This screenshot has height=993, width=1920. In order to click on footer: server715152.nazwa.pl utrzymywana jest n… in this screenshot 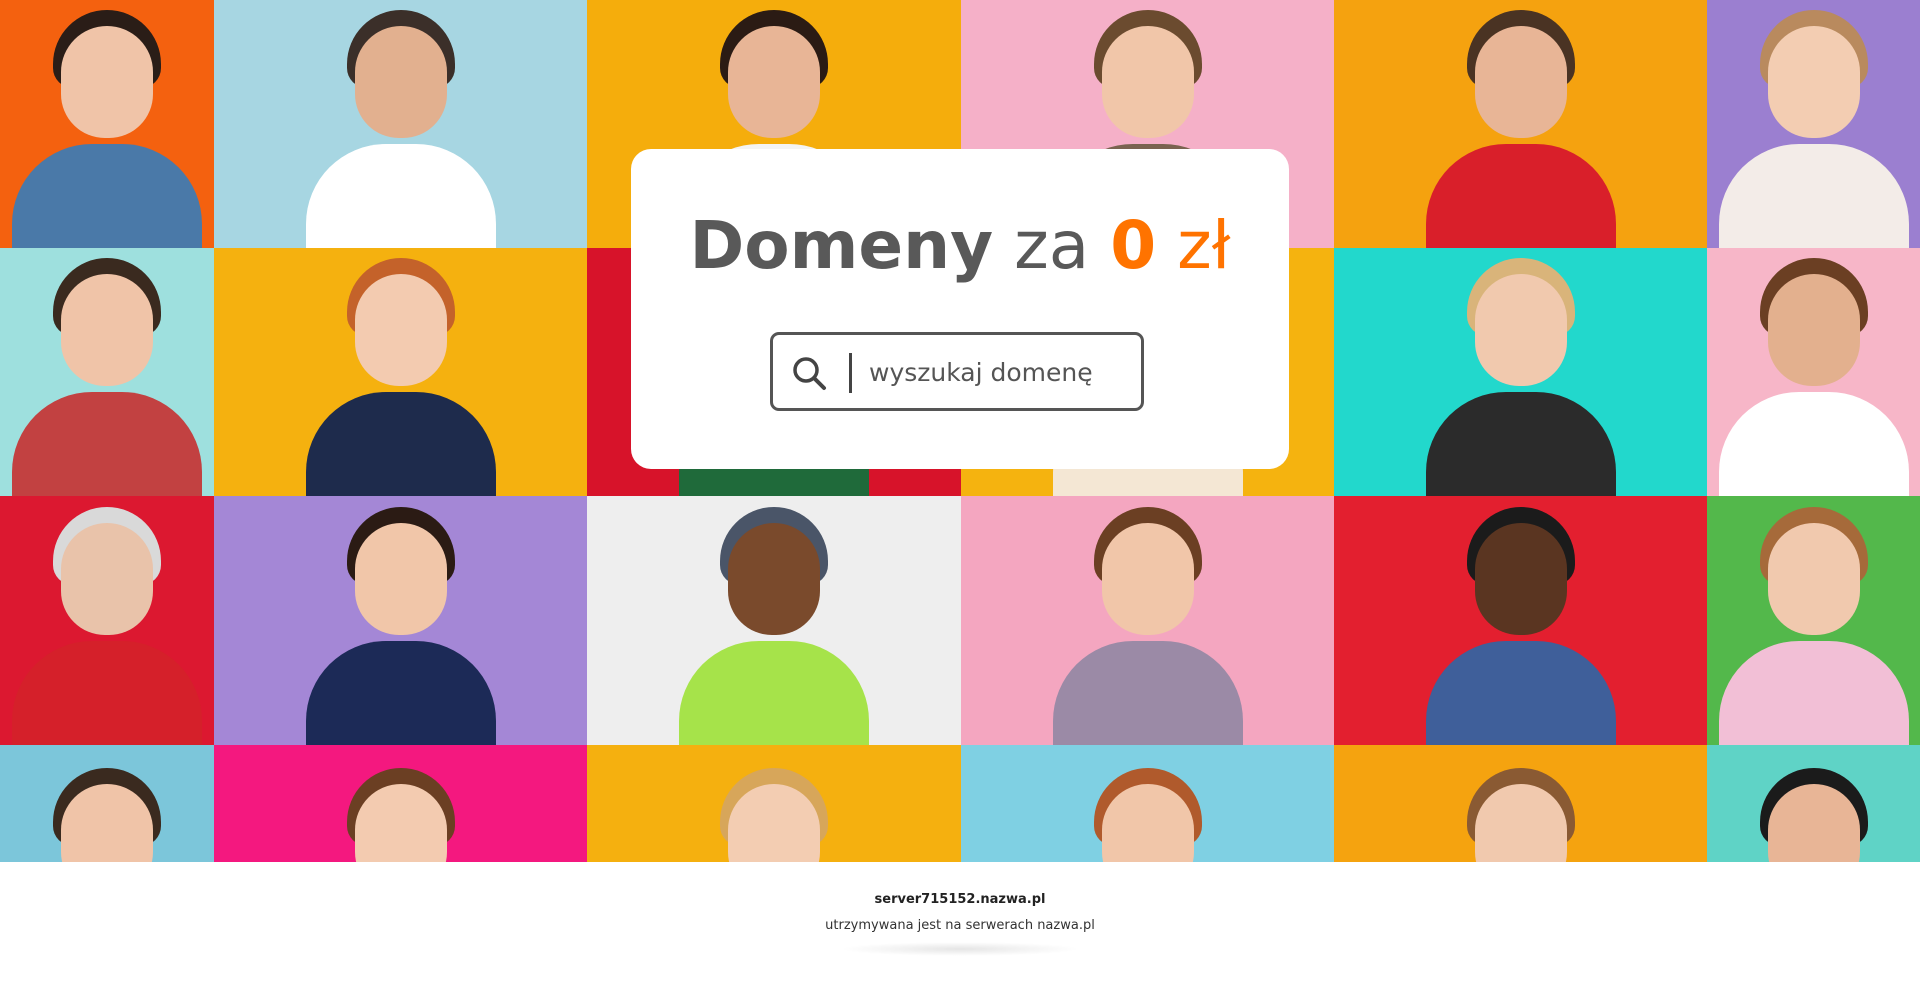, I will do `click(960, 927)`.